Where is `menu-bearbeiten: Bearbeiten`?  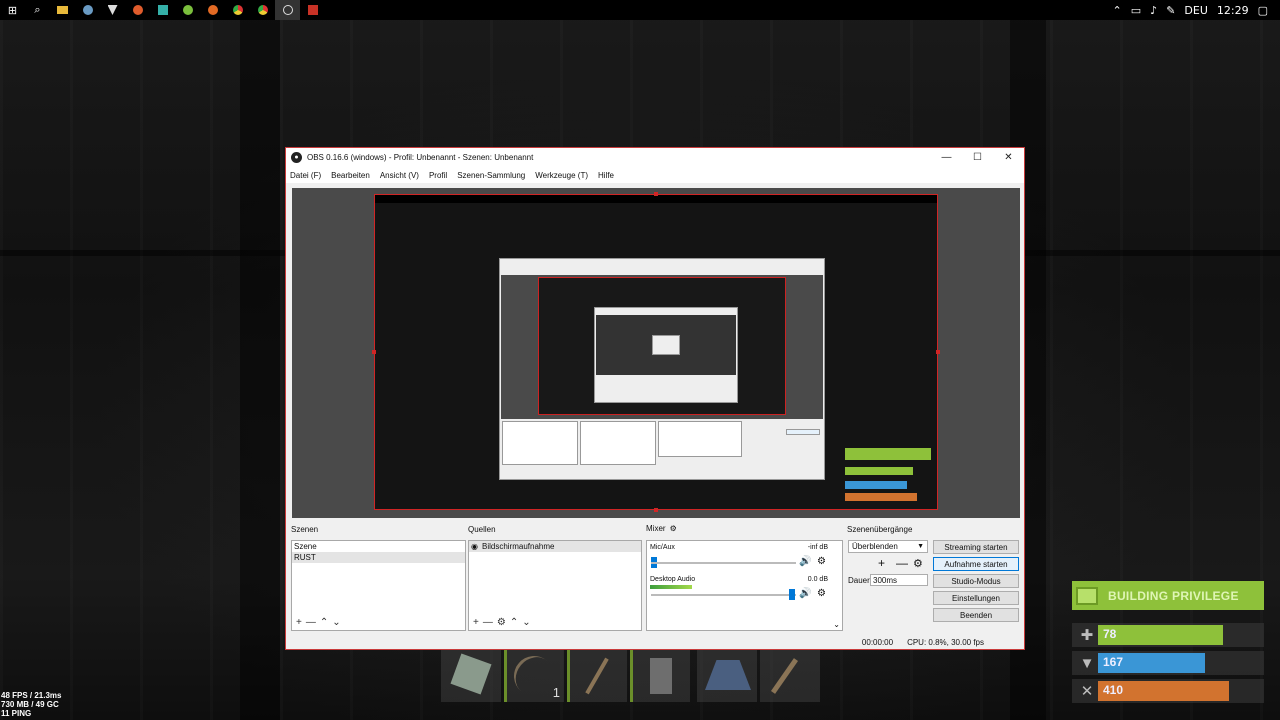 menu-bearbeiten: Bearbeiten is located at coordinates (350, 175).